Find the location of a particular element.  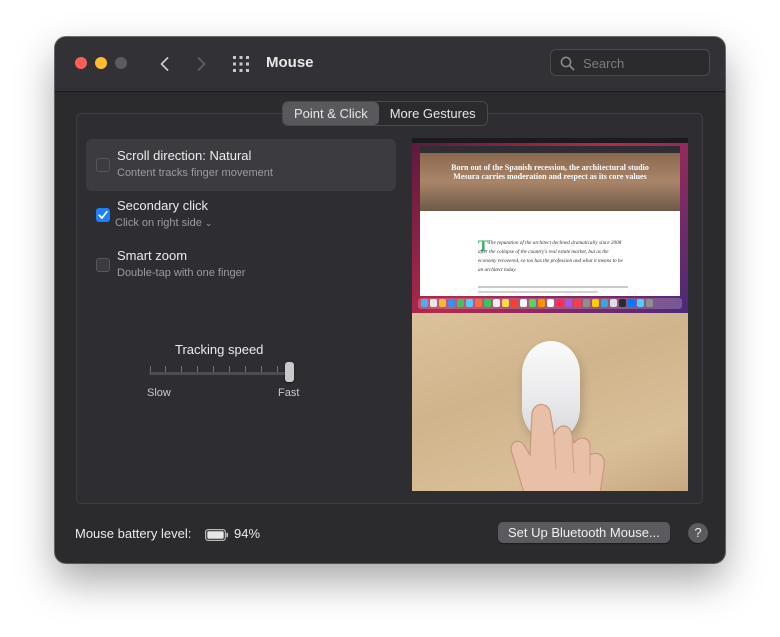

option-smart-zoom: Smart zoom Double-tap with one finger is located at coordinates (241, 265).